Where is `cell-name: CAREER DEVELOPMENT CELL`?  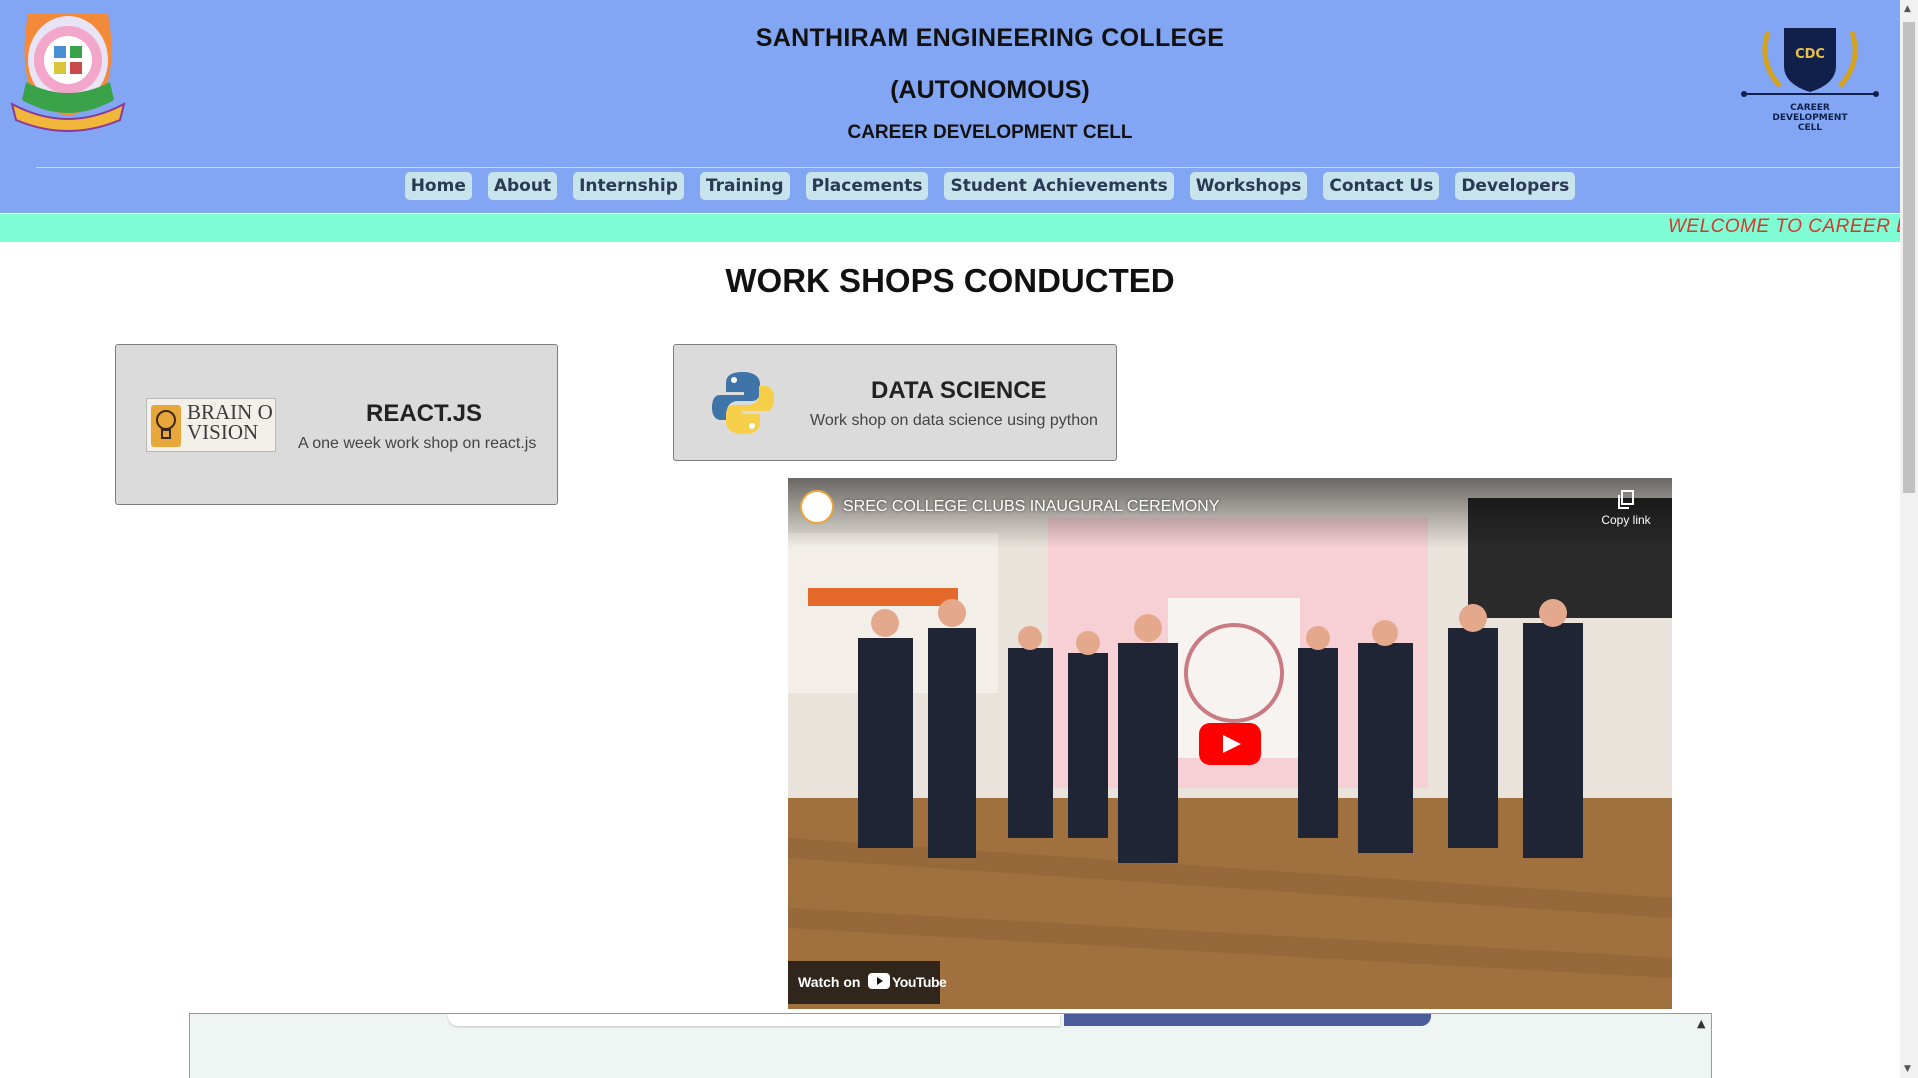
cell-name: CAREER DEVELOPMENT CELL is located at coordinates (990, 132).